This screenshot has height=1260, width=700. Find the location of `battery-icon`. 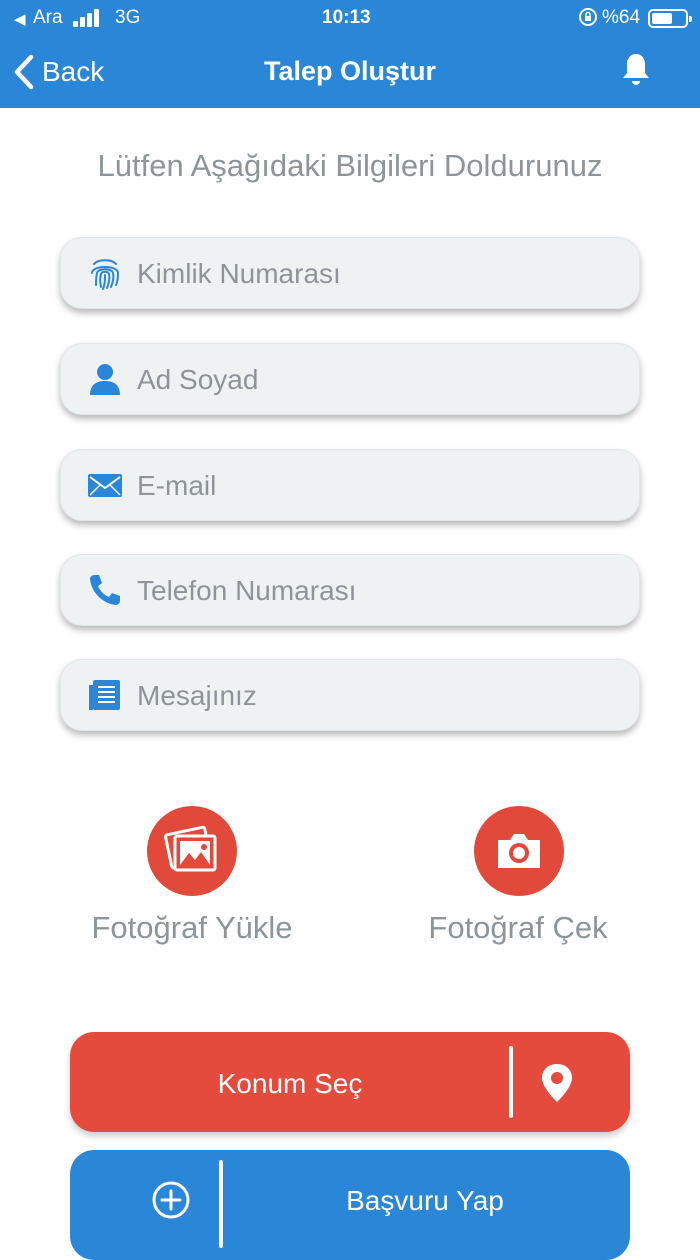

battery-icon is located at coordinates (670, 18).